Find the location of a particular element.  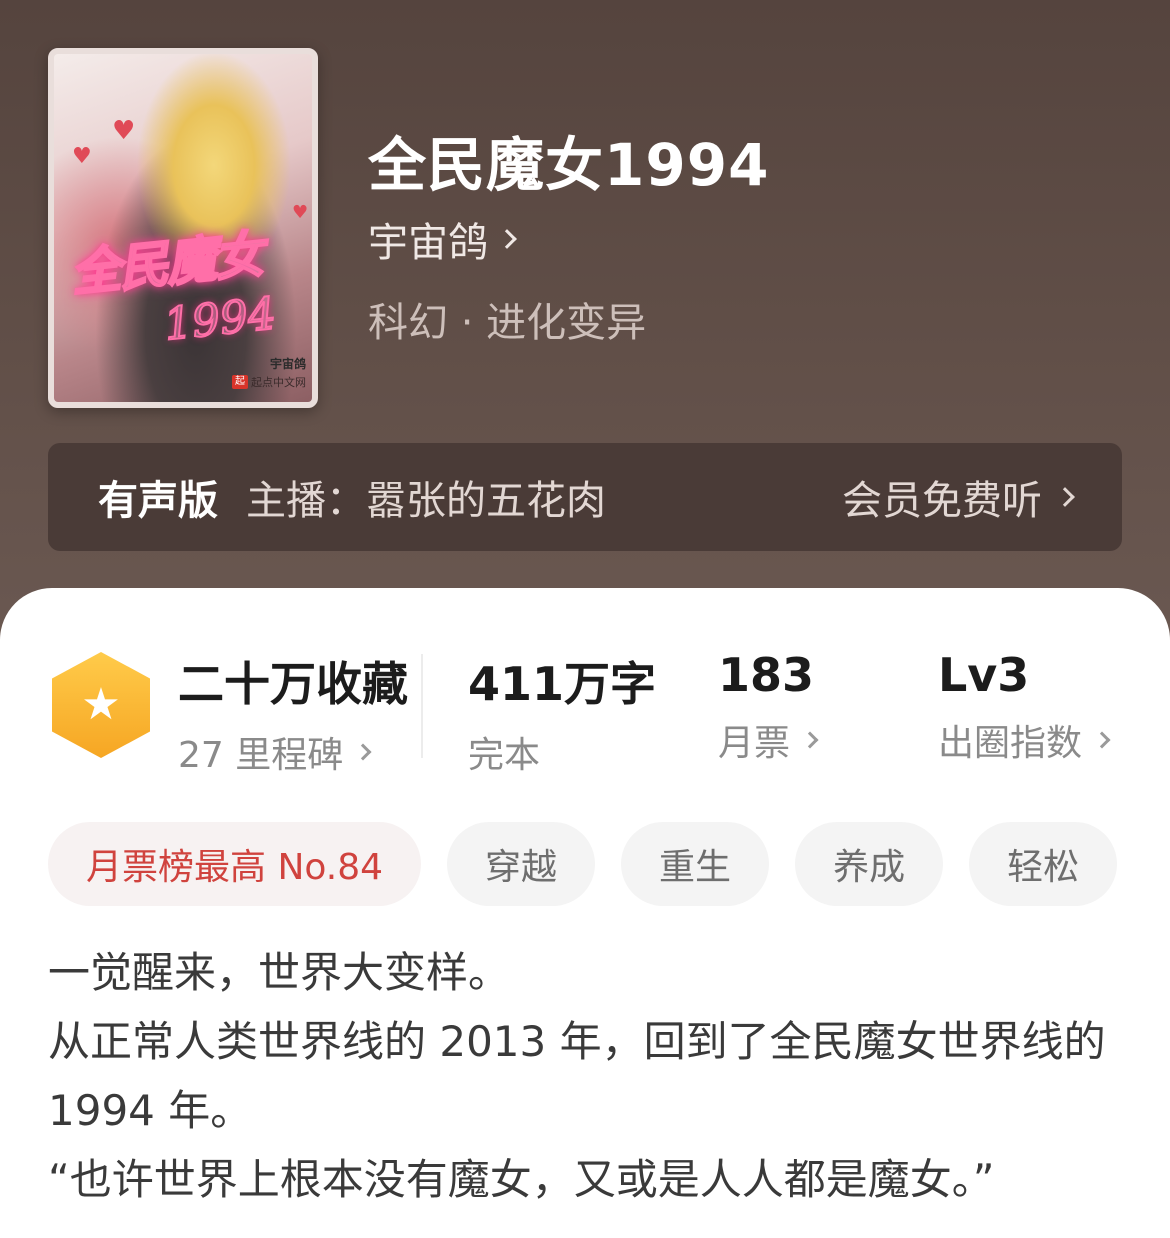

stats-divider is located at coordinates (422, 706).